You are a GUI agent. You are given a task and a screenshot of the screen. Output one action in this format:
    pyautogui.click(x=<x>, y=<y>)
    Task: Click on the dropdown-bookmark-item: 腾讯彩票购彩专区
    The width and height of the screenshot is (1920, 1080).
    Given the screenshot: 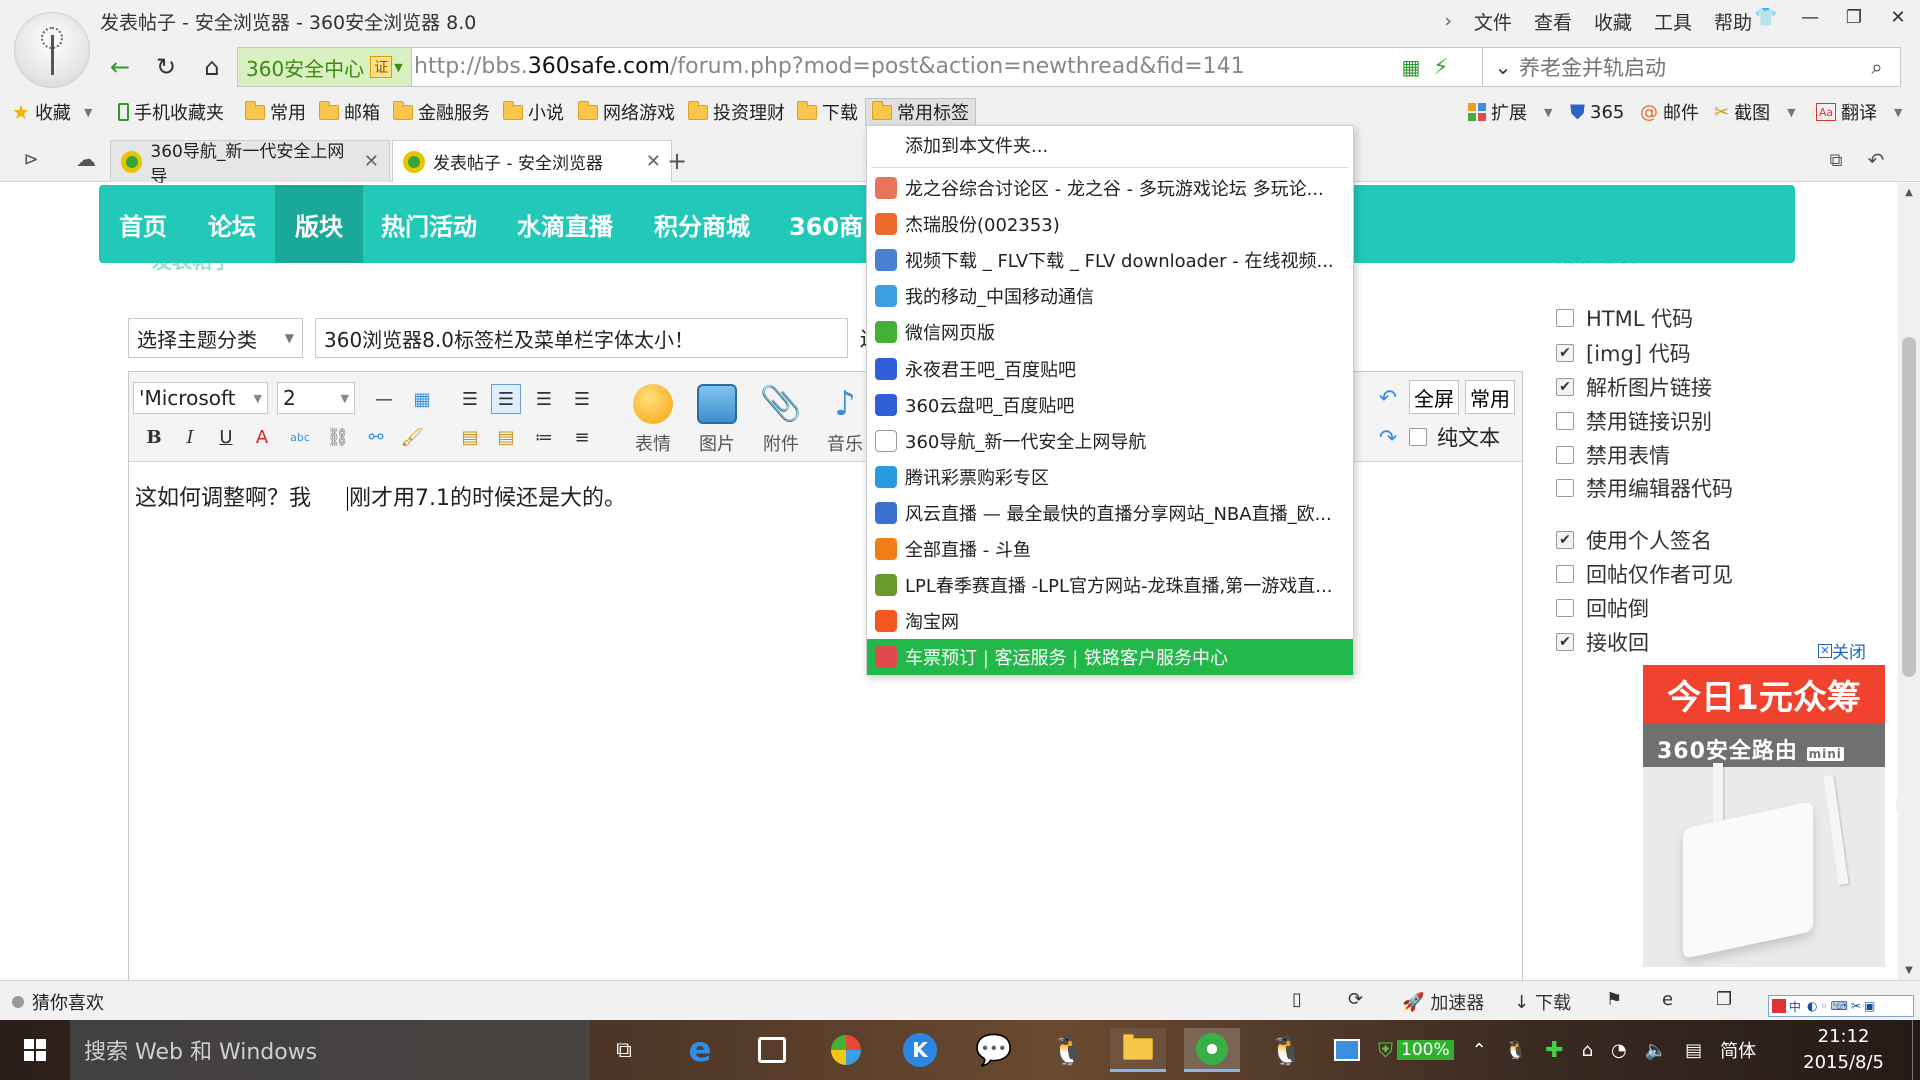 What is the action you would take?
    pyautogui.click(x=1110, y=477)
    